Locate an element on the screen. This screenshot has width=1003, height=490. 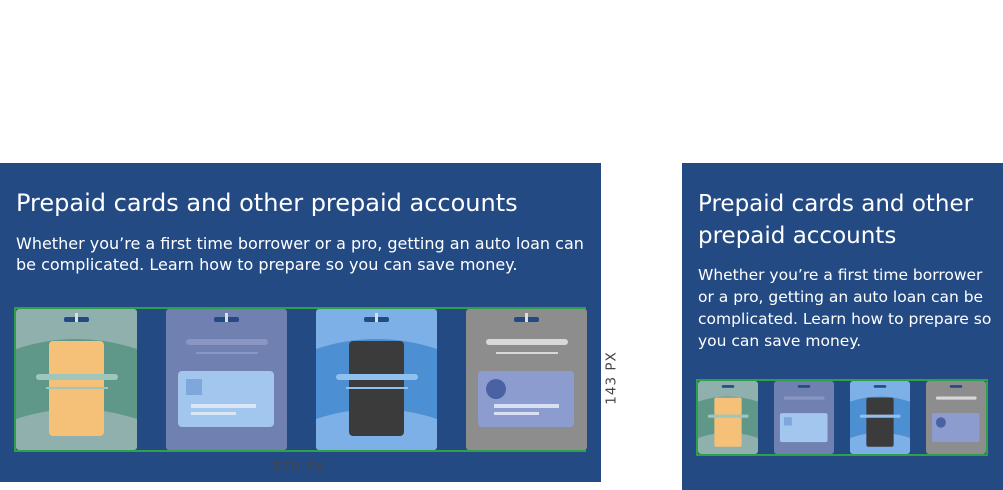
image-strip-highlight is located at coordinates (842, 417).